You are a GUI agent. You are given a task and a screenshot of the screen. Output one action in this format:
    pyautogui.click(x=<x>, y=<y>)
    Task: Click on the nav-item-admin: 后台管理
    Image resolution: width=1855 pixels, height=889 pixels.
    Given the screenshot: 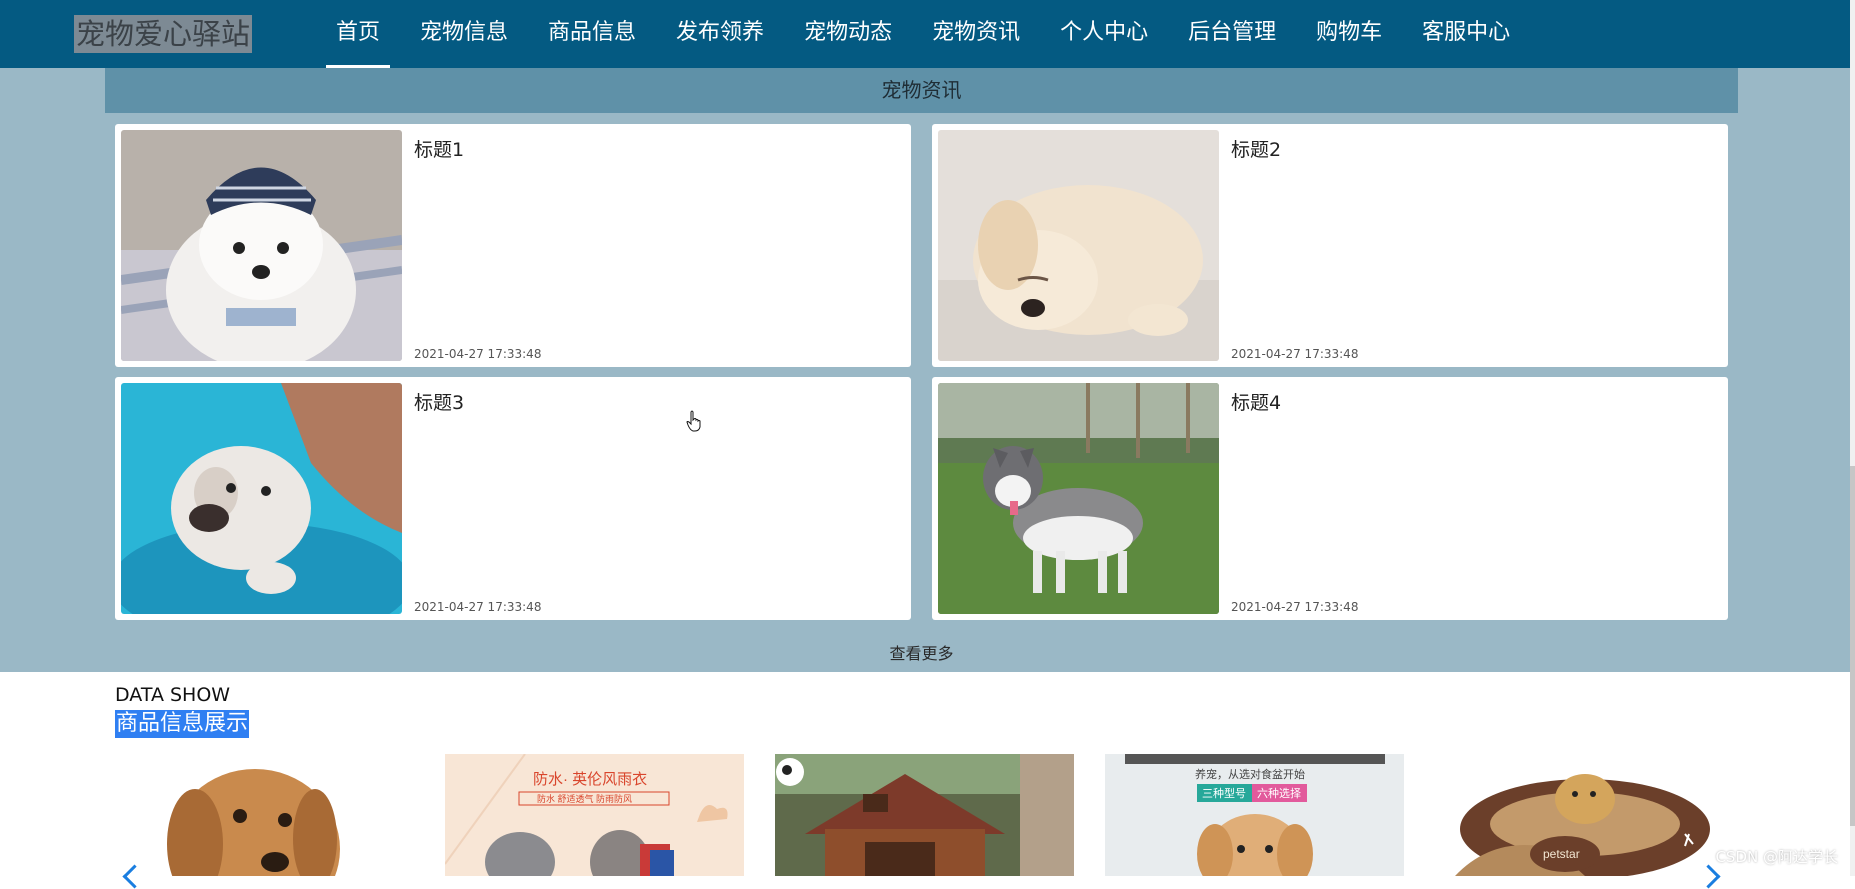 What is the action you would take?
    pyautogui.click(x=1232, y=34)
    